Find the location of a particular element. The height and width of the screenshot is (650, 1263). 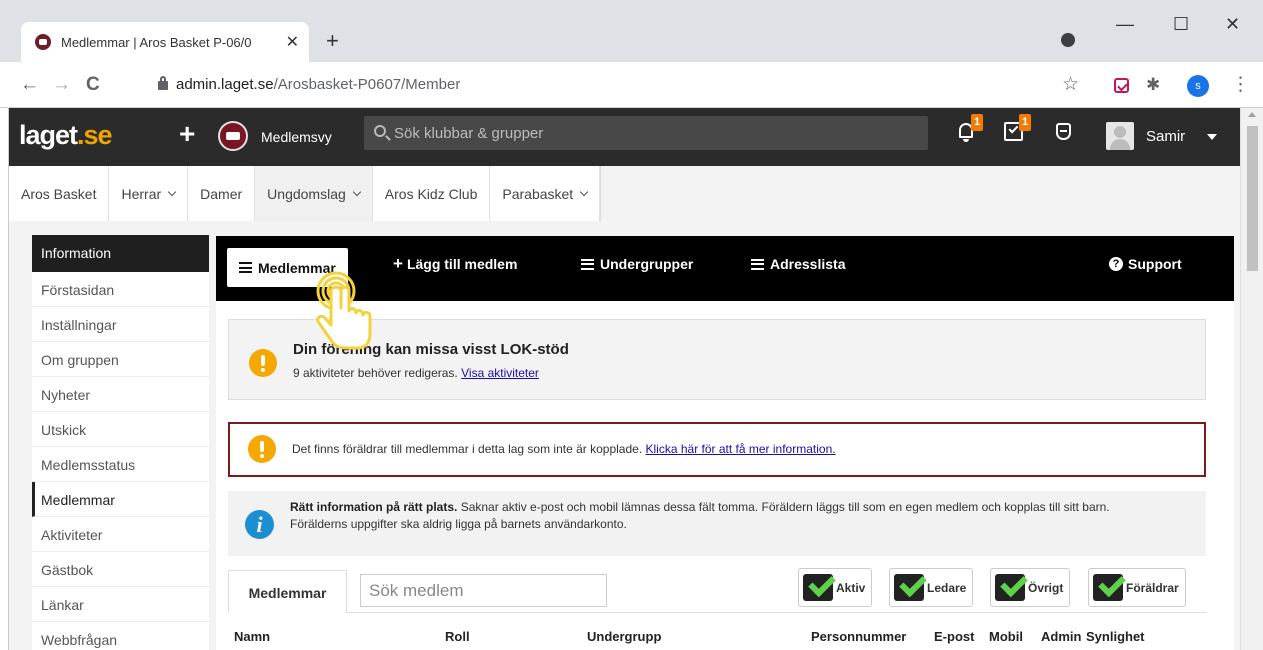

tasks-badge: 1 is located at coordinates (1025, 122).